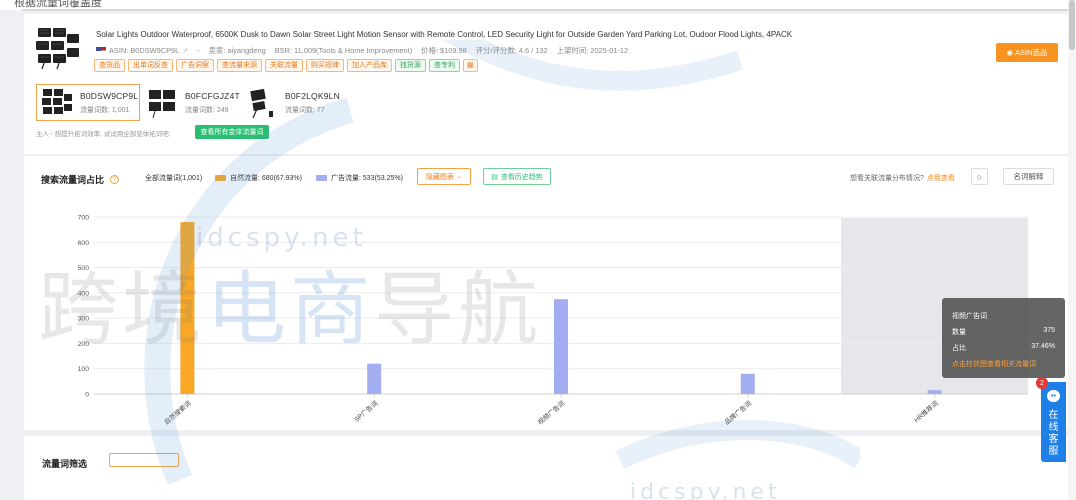 This screenshot has width=1076, height=500. What do you see at coordinates (312, 95) in the screenshot?
I see `variant-asin: B0F2LQK9LN` at bounding box center [312, 95].